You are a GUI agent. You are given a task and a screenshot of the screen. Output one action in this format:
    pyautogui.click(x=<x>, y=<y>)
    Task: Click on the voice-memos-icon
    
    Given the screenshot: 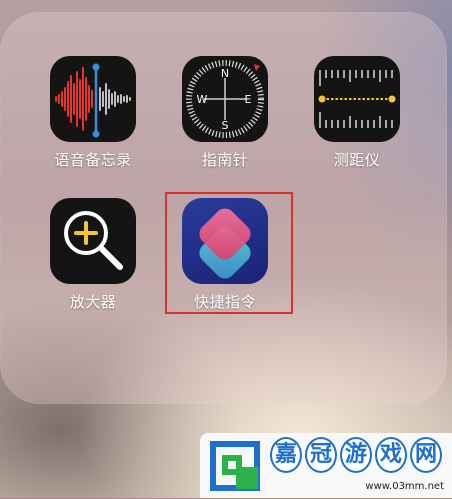 What is the action you would take?
    pyautogui.click(x=93, y=99)
    